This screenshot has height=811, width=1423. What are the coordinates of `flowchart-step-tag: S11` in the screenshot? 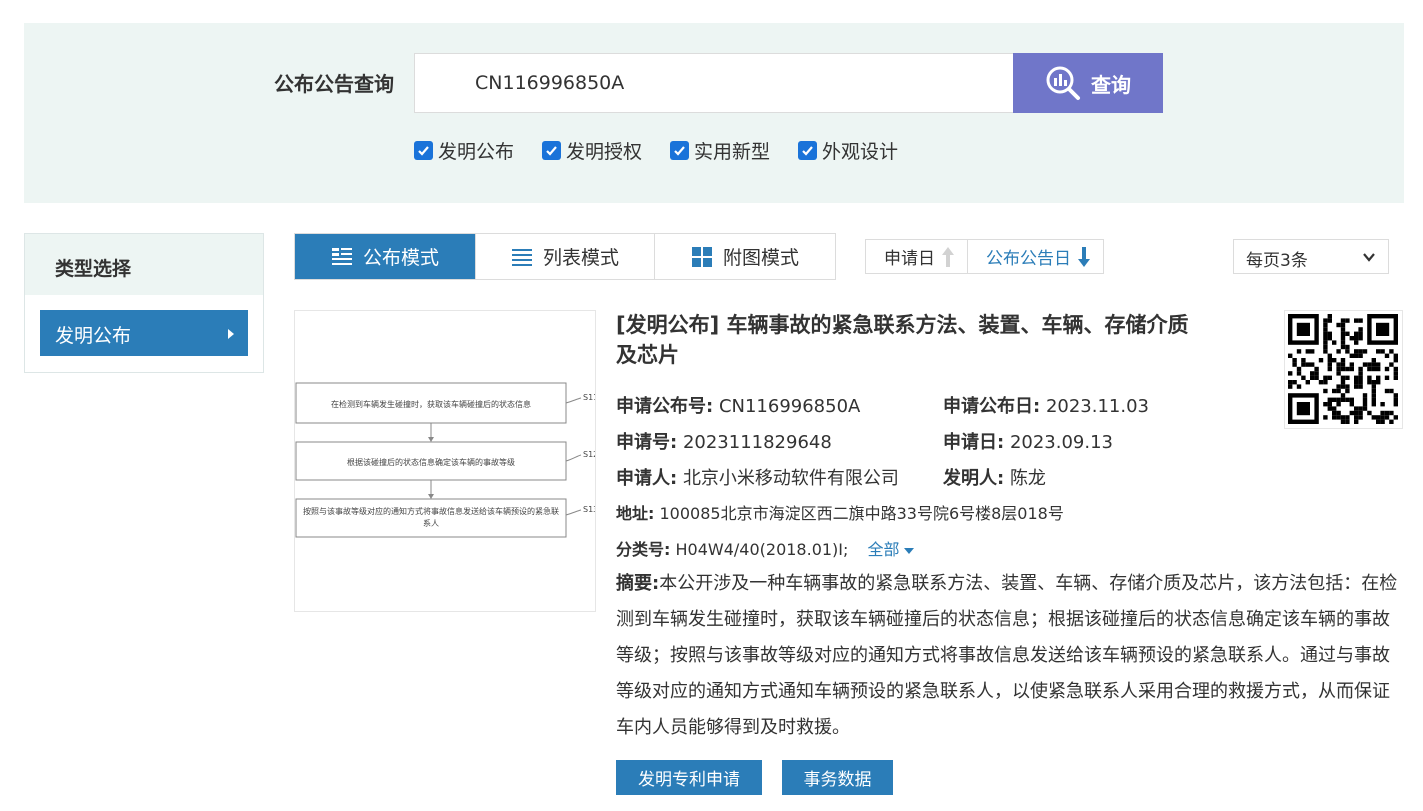 It's located at (589, 397).